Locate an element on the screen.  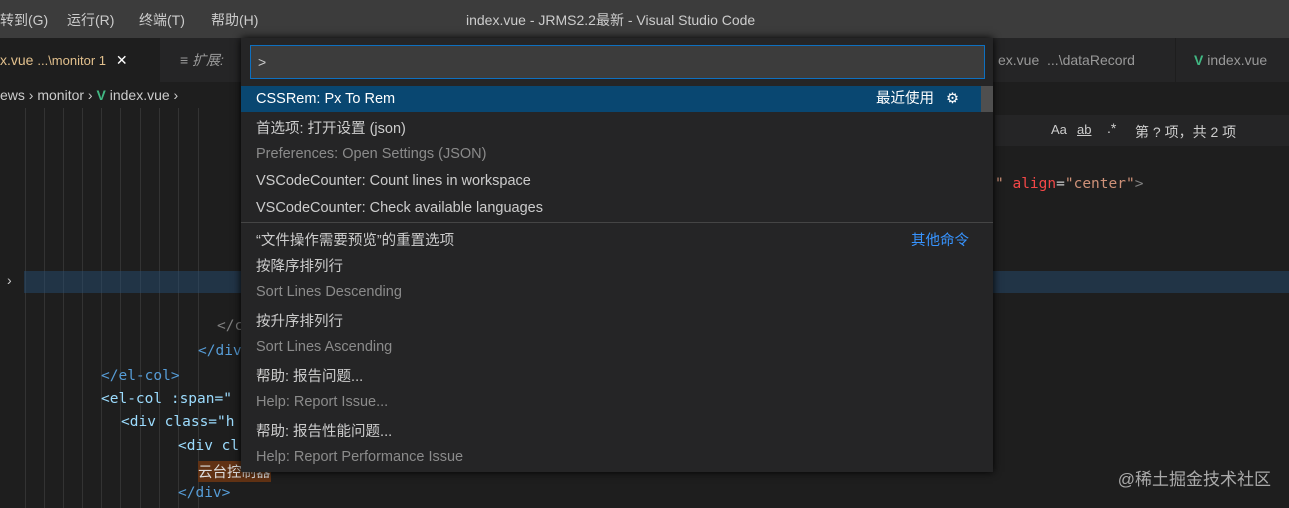
menu-run: 运行(R) is located at coordinates (90, 20).